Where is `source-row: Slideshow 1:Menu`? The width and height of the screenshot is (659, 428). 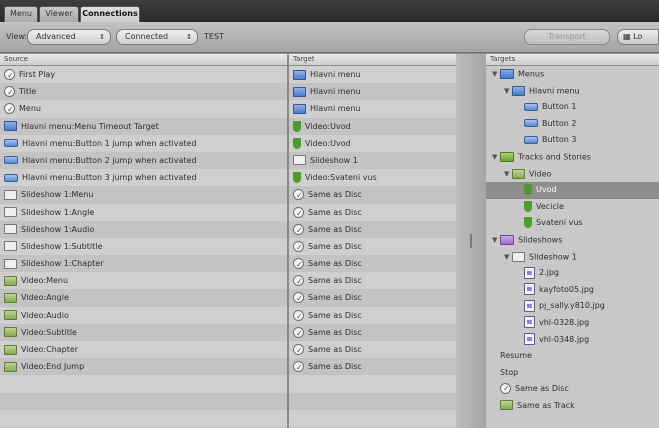
source-row: Slideshow 1:Menu is located at coordinates (143, 195).